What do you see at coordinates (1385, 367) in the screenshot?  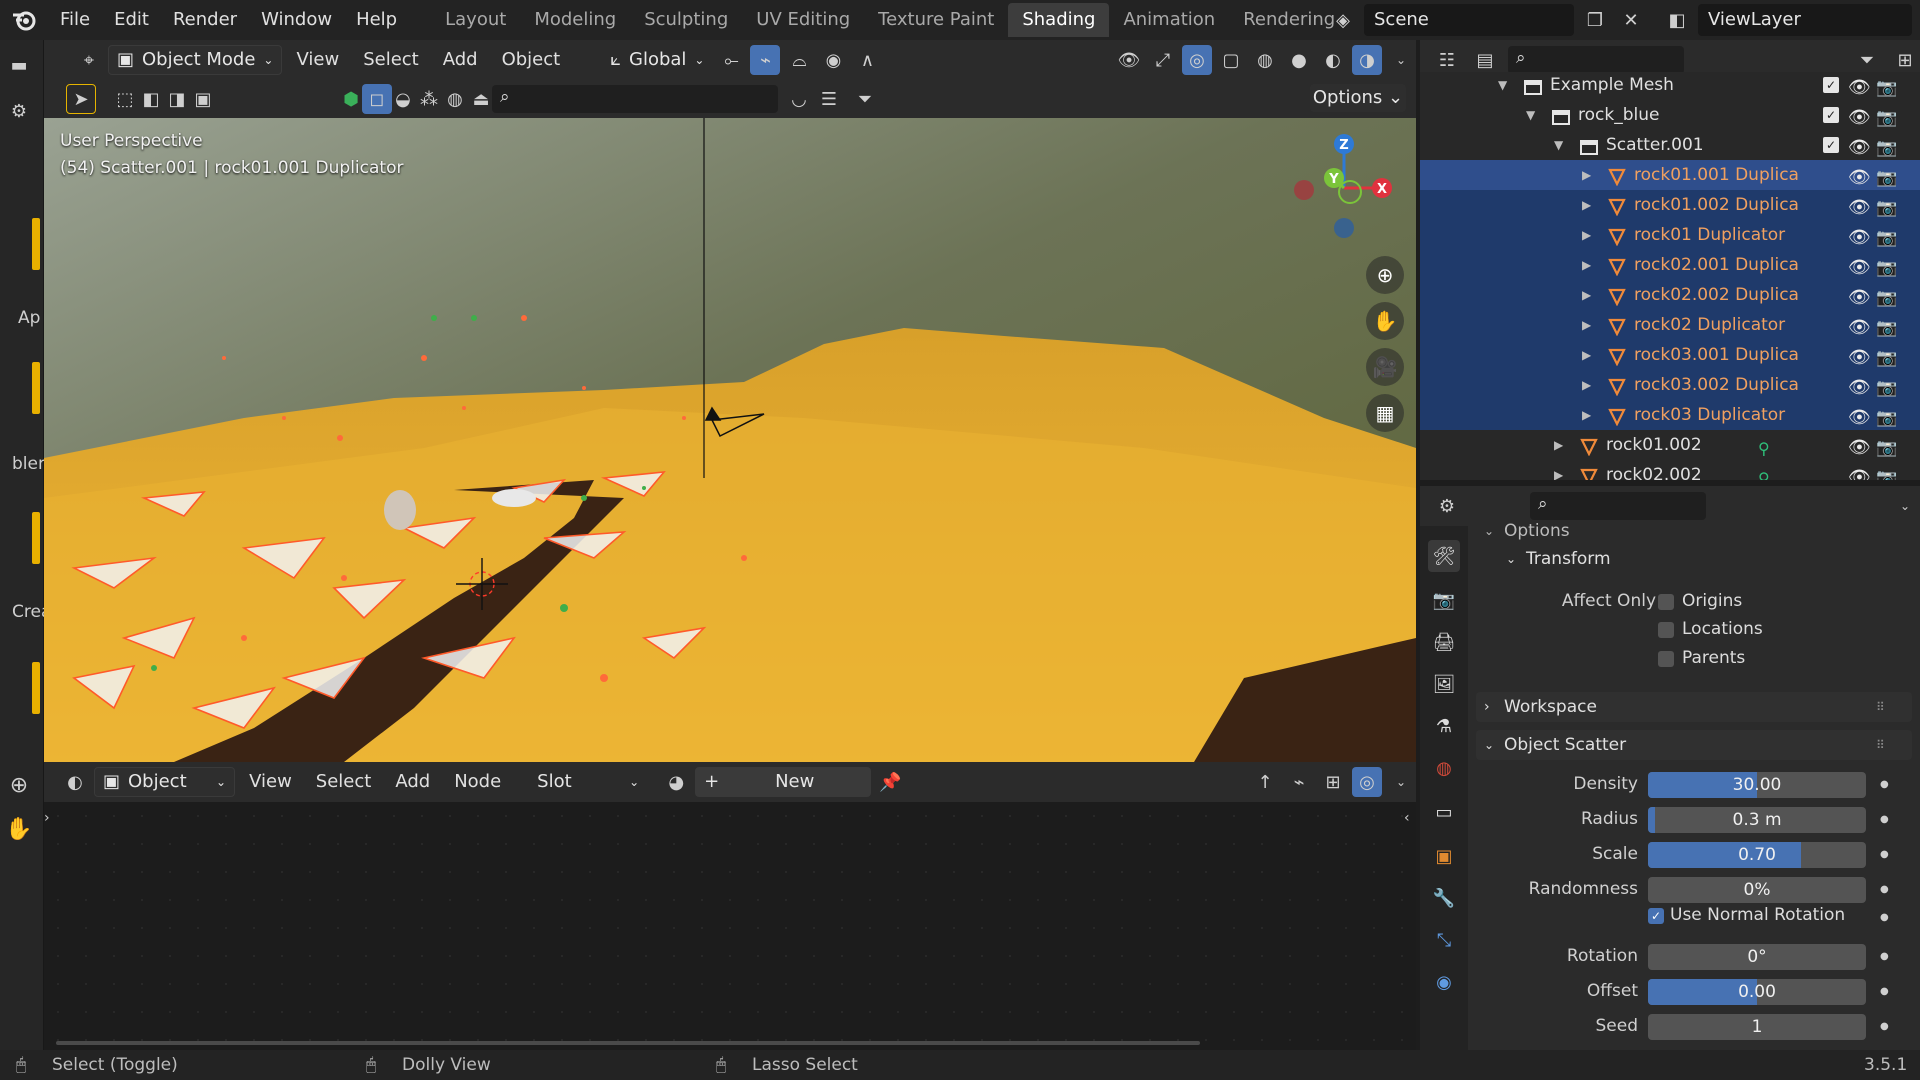 I see `camera-view-icon: 🎥` at bounding box center [1385, 367].